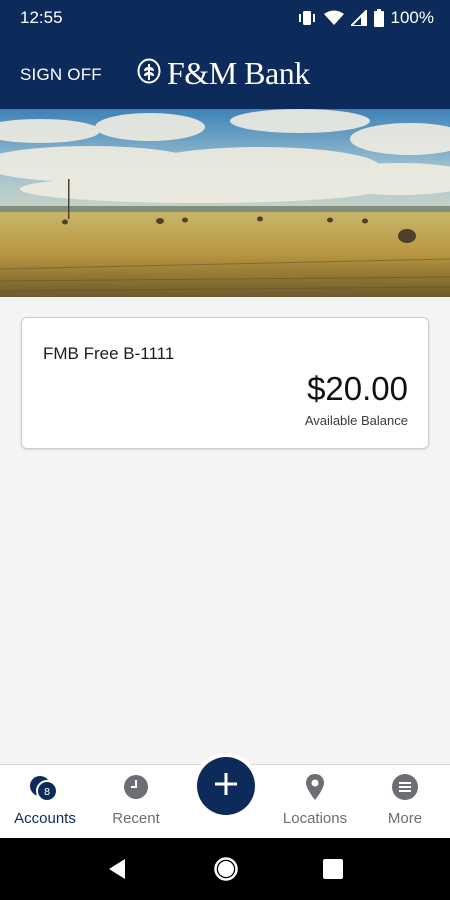  What do you see at coordinates (226, 871) in the screenshot?
I see `home-icon` at bounding box center [226, 871].